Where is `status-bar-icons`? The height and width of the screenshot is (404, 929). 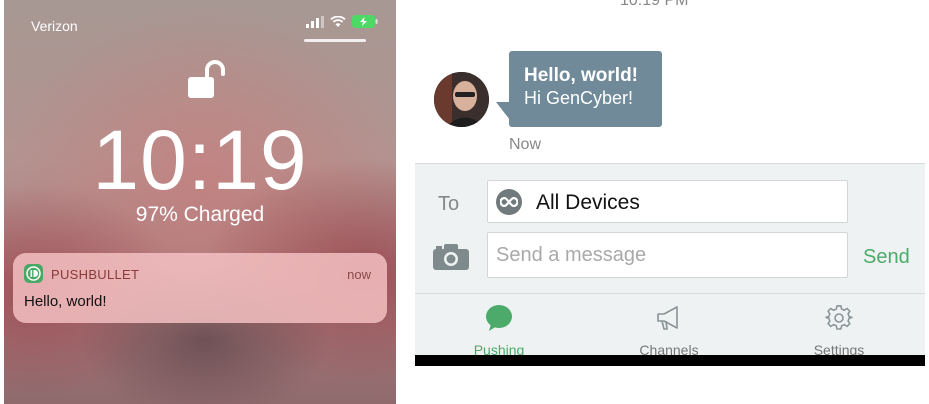 status-bar-icons is located at coordinates (342, 24).